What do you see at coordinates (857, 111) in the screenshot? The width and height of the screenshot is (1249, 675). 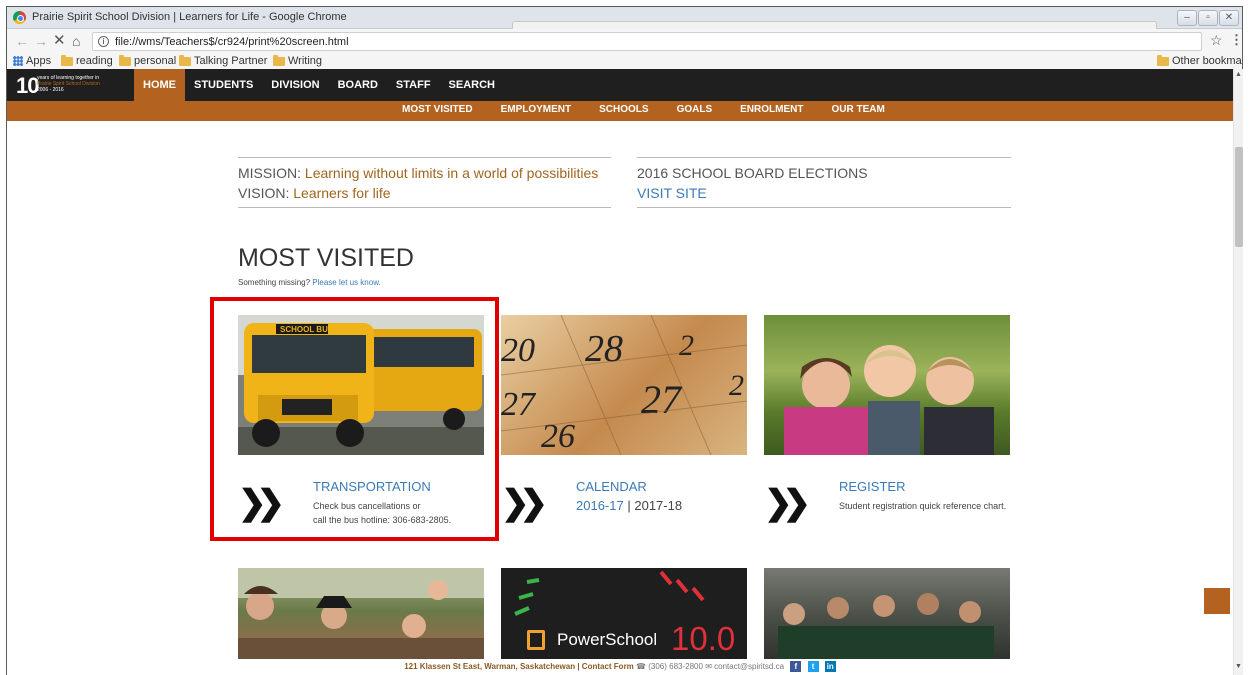 I see `subnav-our-team: OUR TEAM` at bounding box center [857, 111].